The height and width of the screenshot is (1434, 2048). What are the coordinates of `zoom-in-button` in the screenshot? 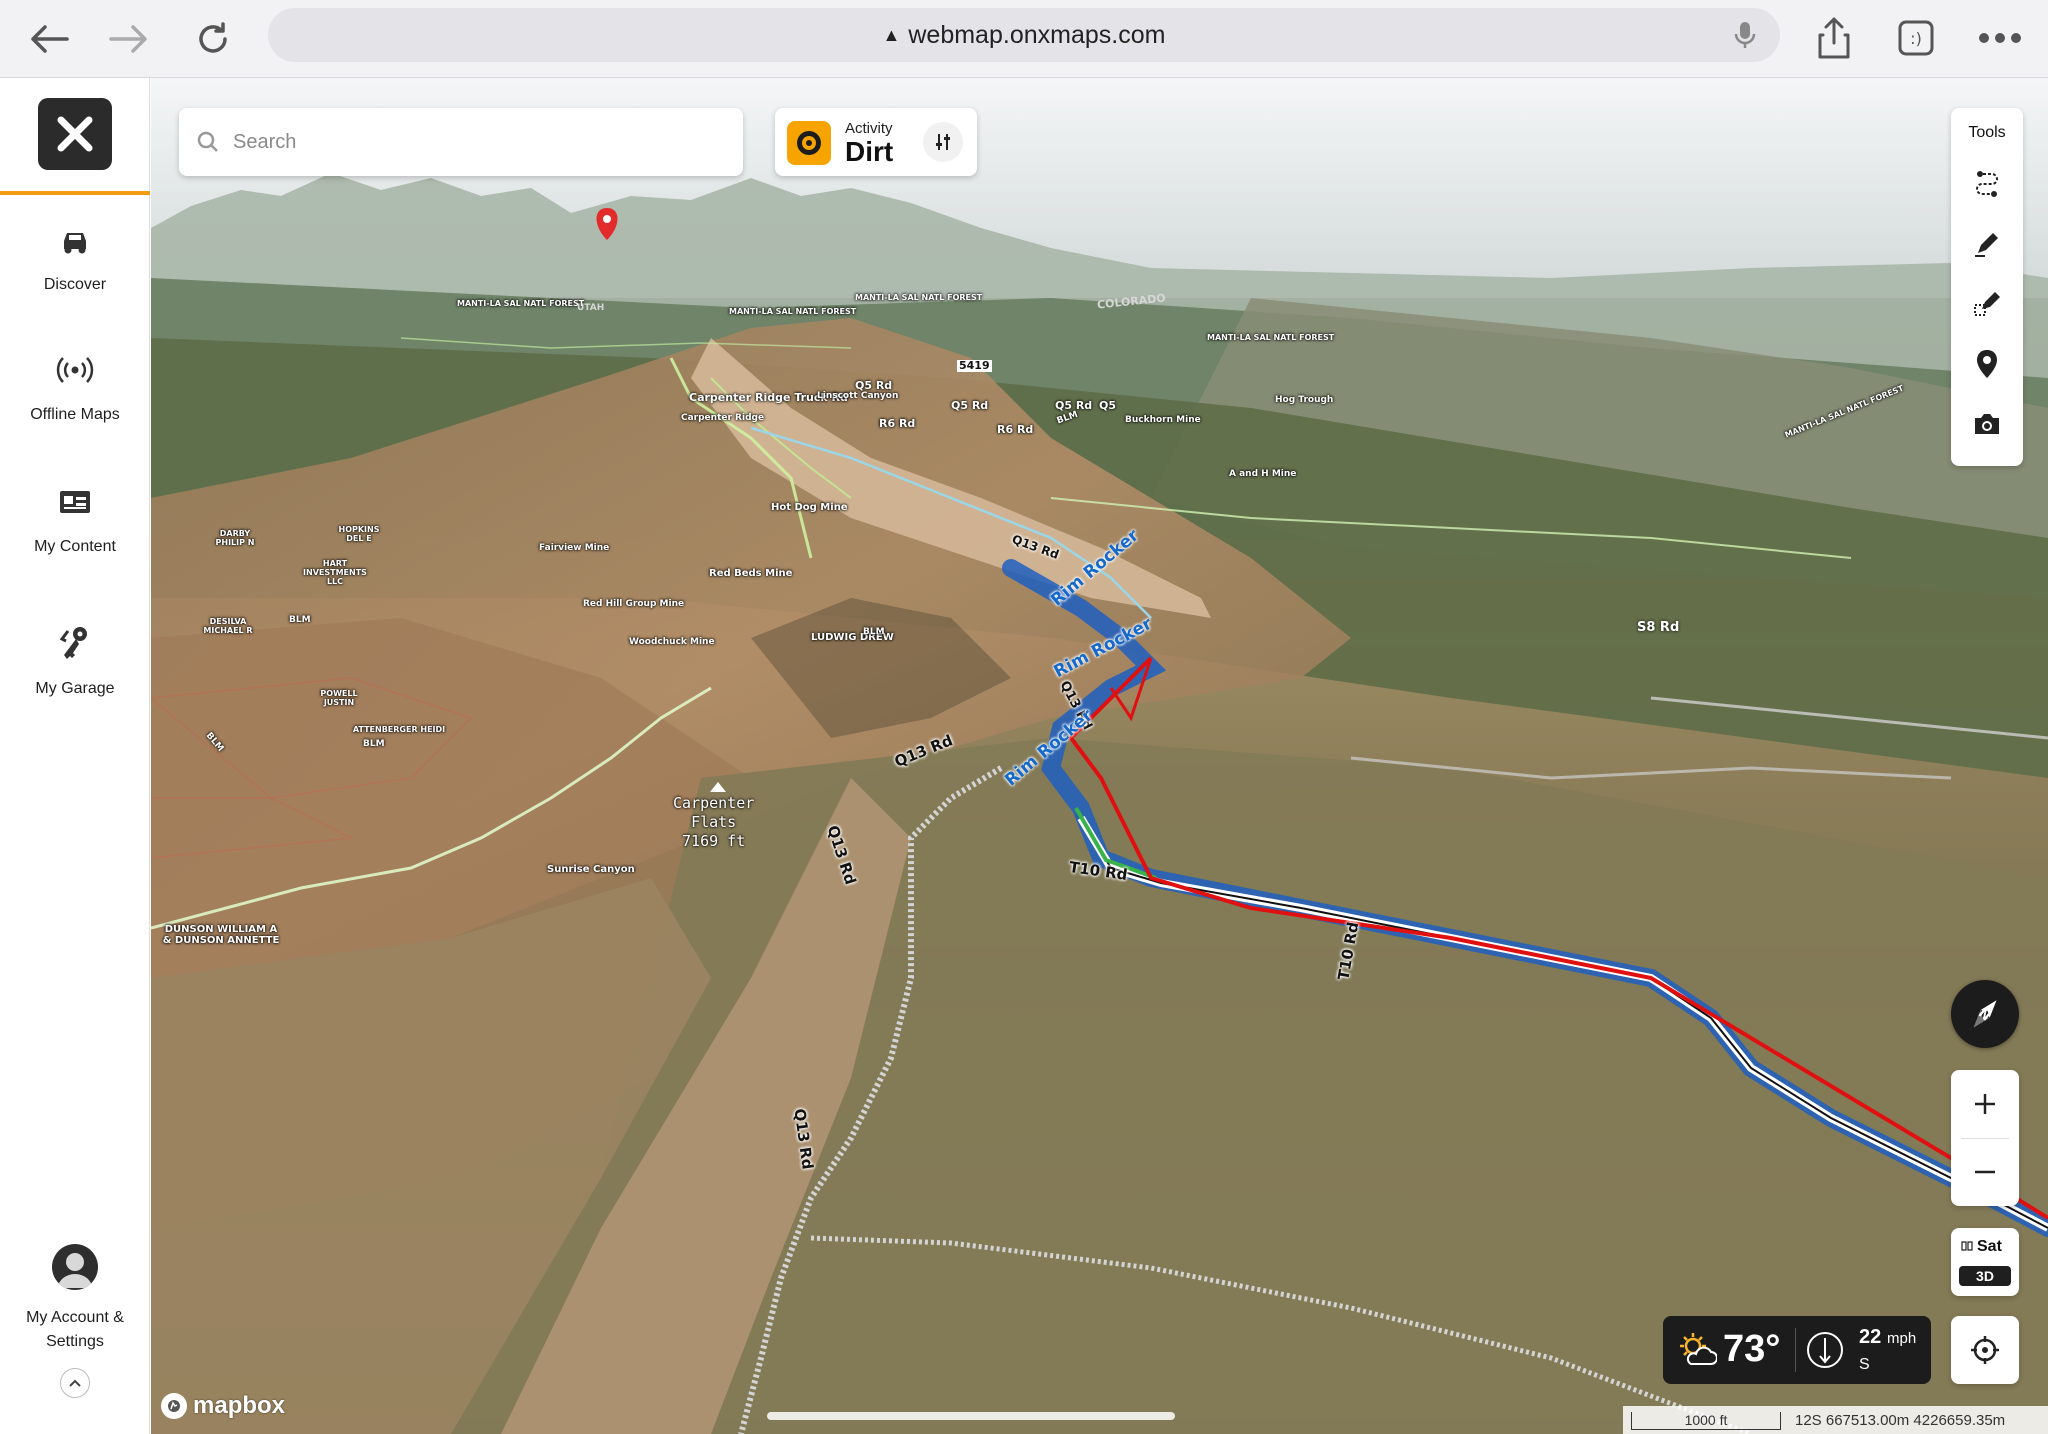 It's located at (1985, 1104).